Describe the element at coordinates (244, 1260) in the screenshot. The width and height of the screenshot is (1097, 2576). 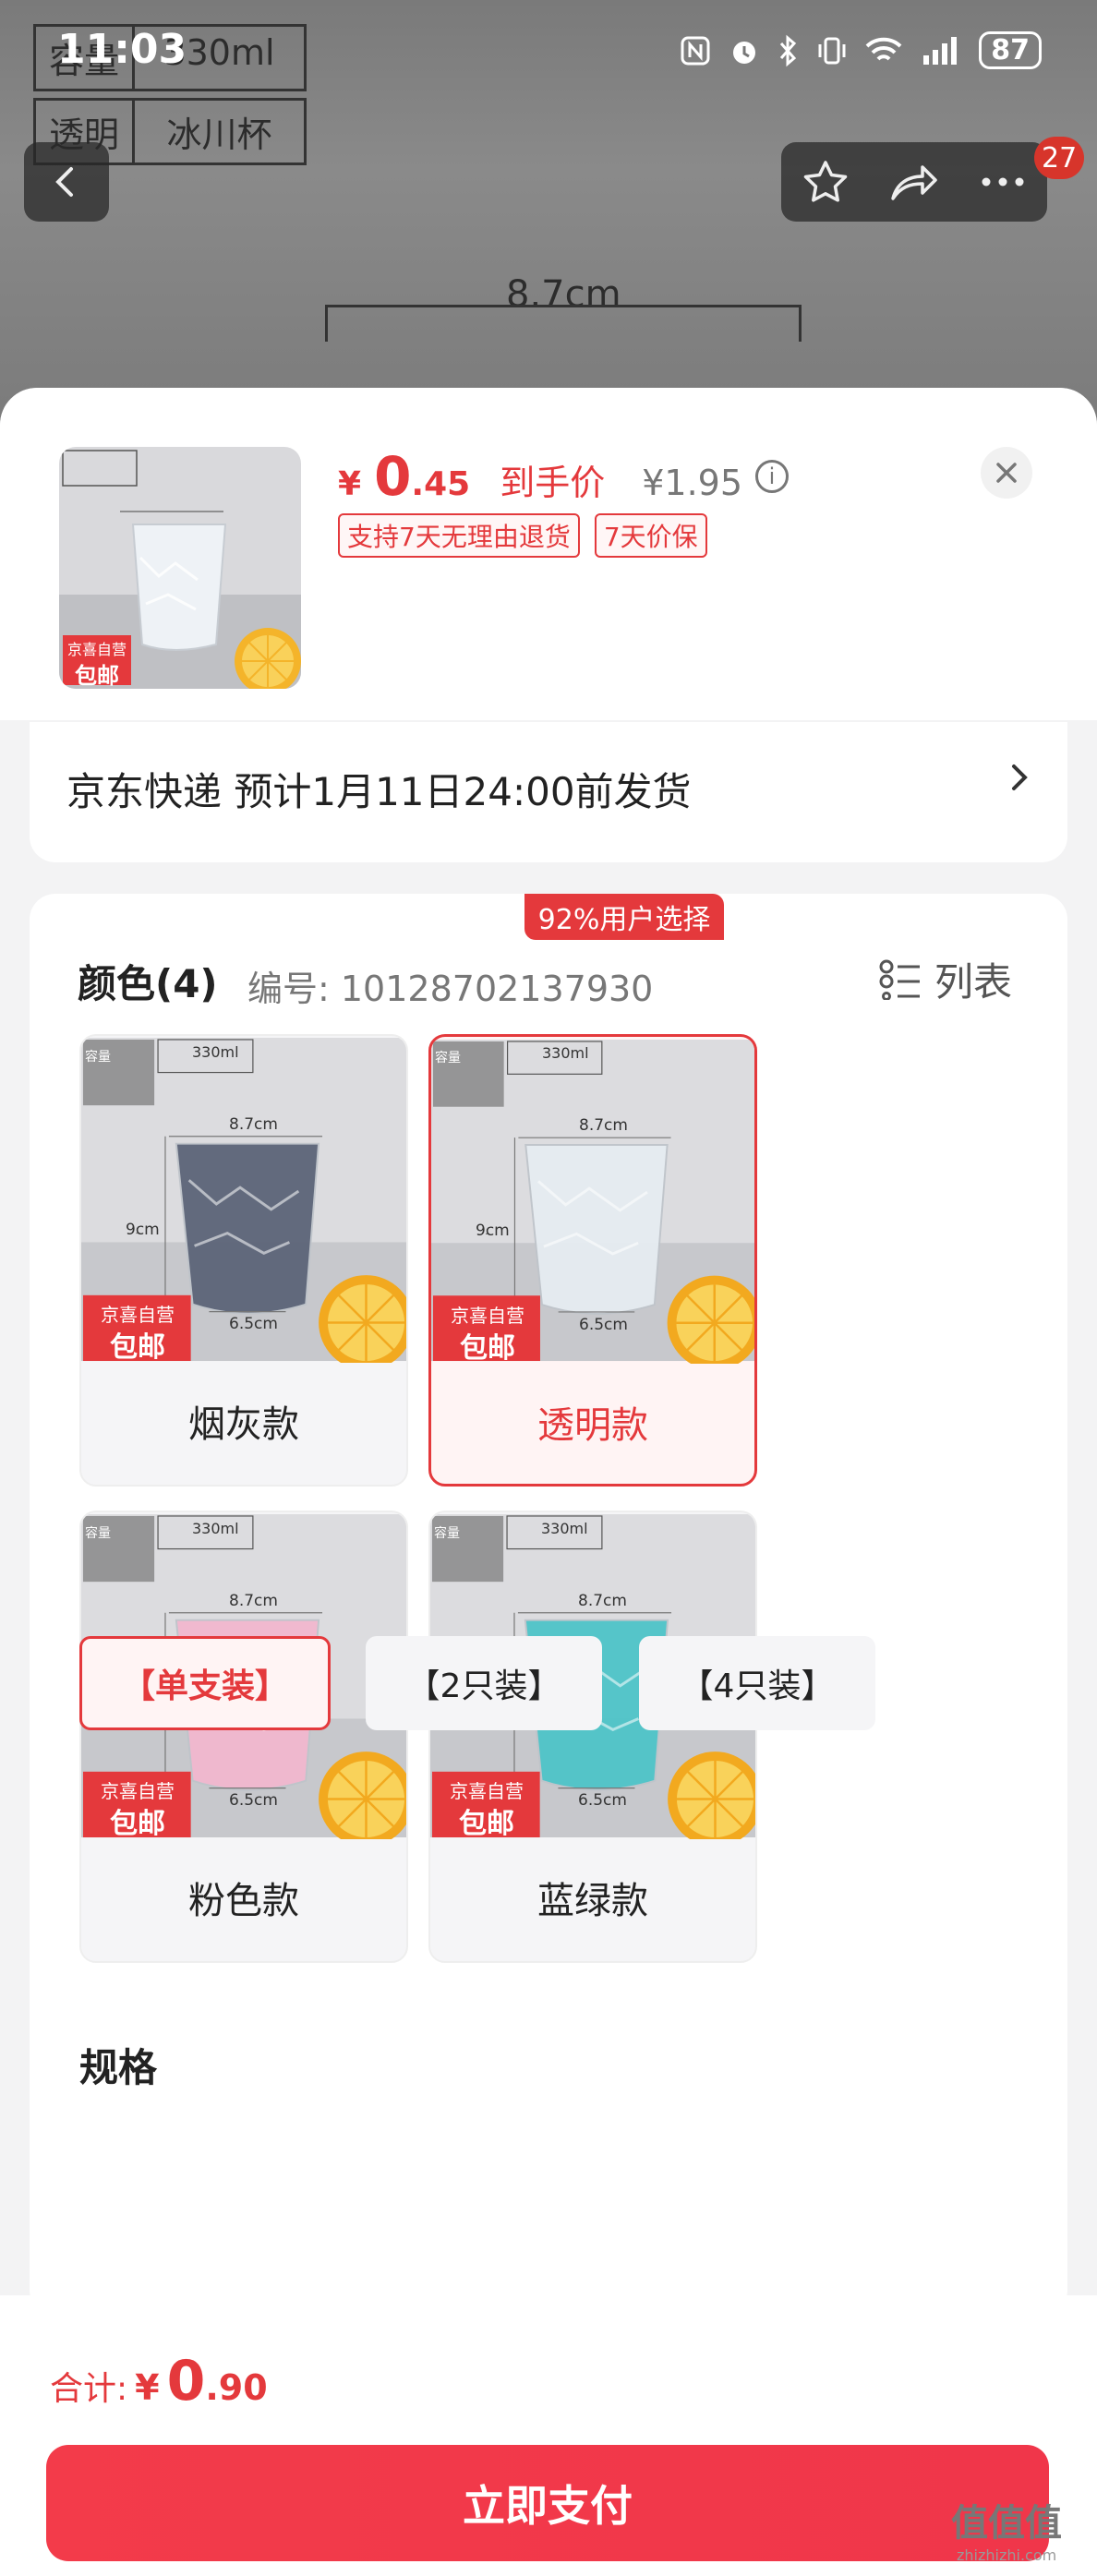
I see `color-option: 容量 330ml 8.7cm 9cm 6.5cm 京喜自营包邮烟灰款` at that location.